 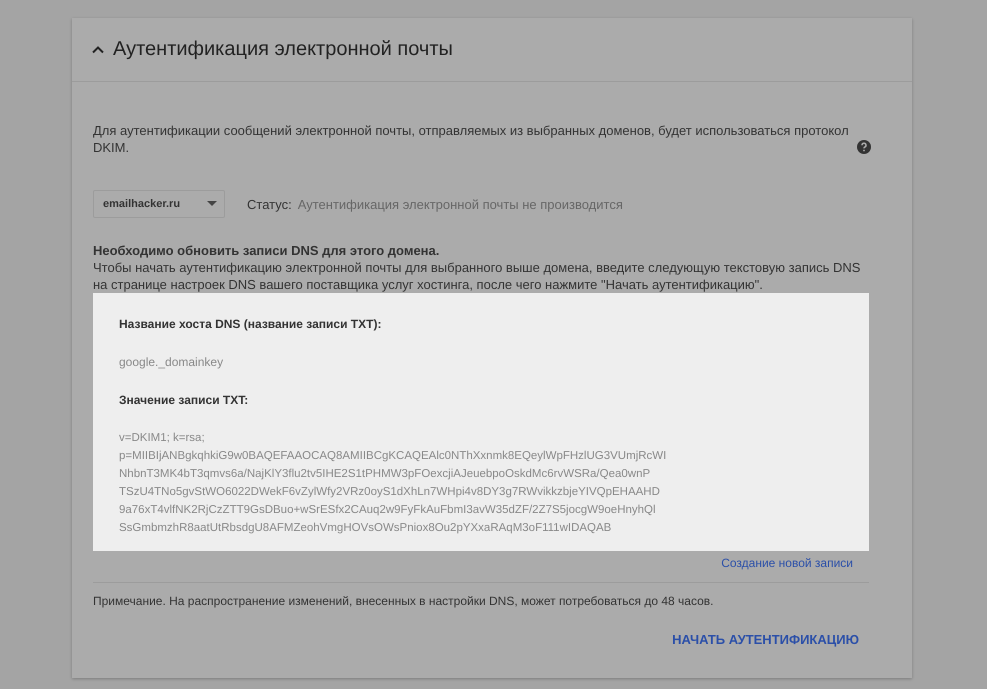 I want to click on record-value-line: TSzU4TNo5gvStWO6022DWekF6vZylWfy2VRz0oyS1dXhLn7WHpi4v8DY3g7RWvikkzbjeYIVQpEHAAHD, so click(x=390, y=492).